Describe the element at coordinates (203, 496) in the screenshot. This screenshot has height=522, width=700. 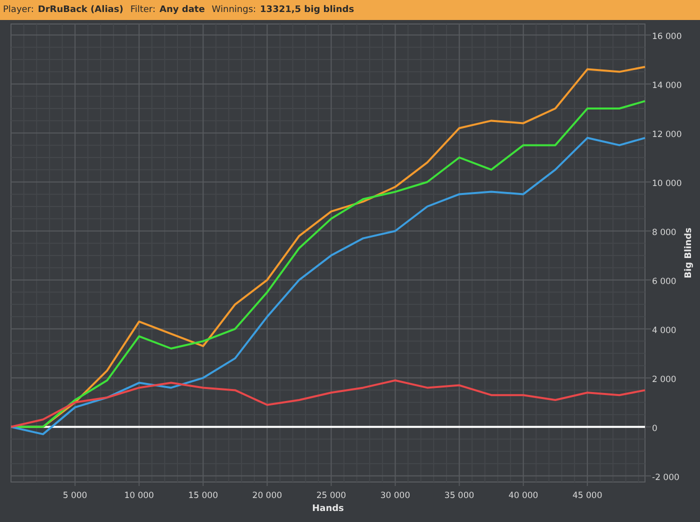
I see `x-tick-label: 15 000` at that location.